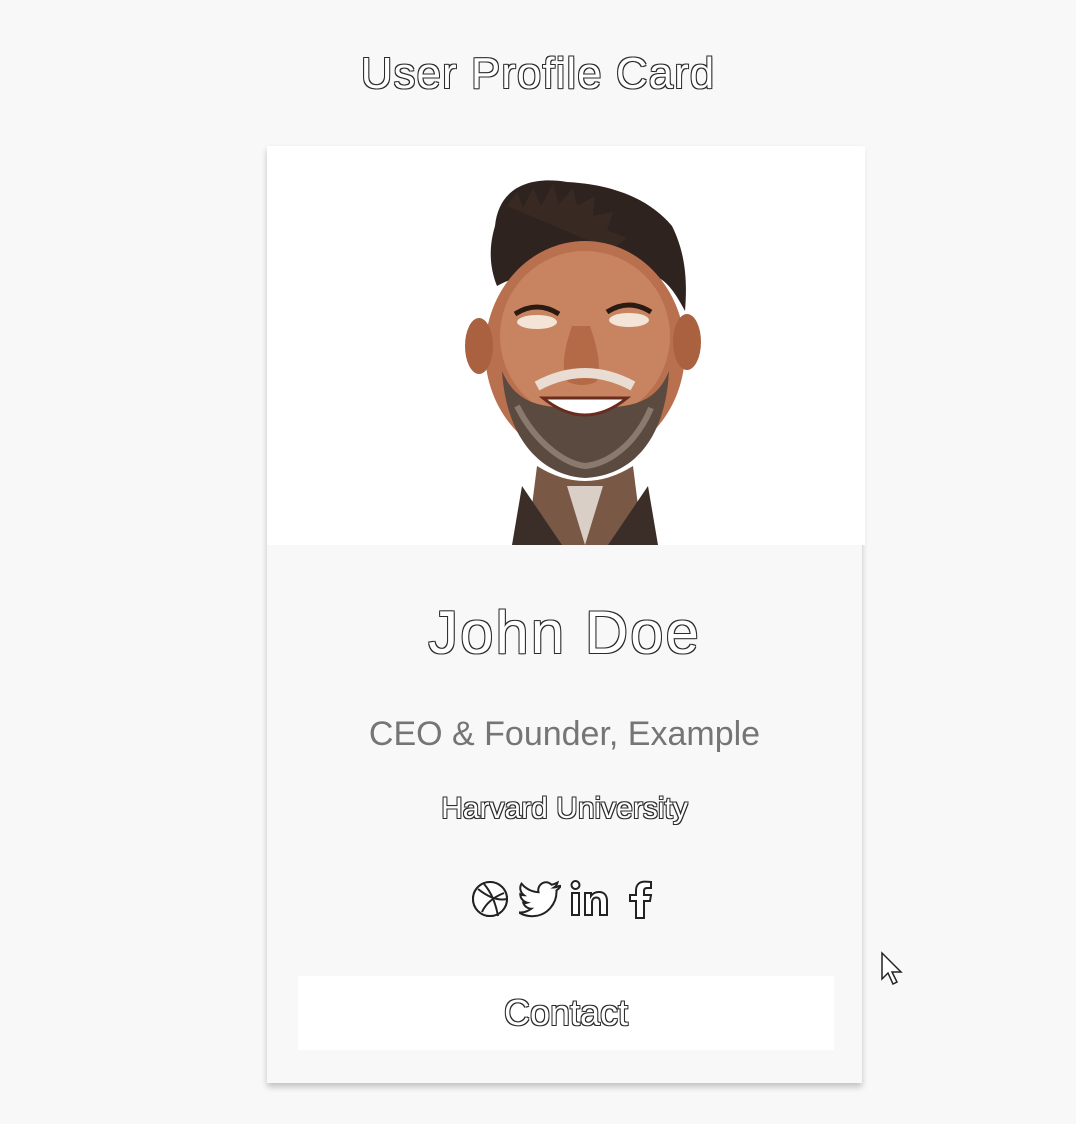 This screenshot has height=1124, width=1076. I want to click on linkedin-icon, so click(590, 899).